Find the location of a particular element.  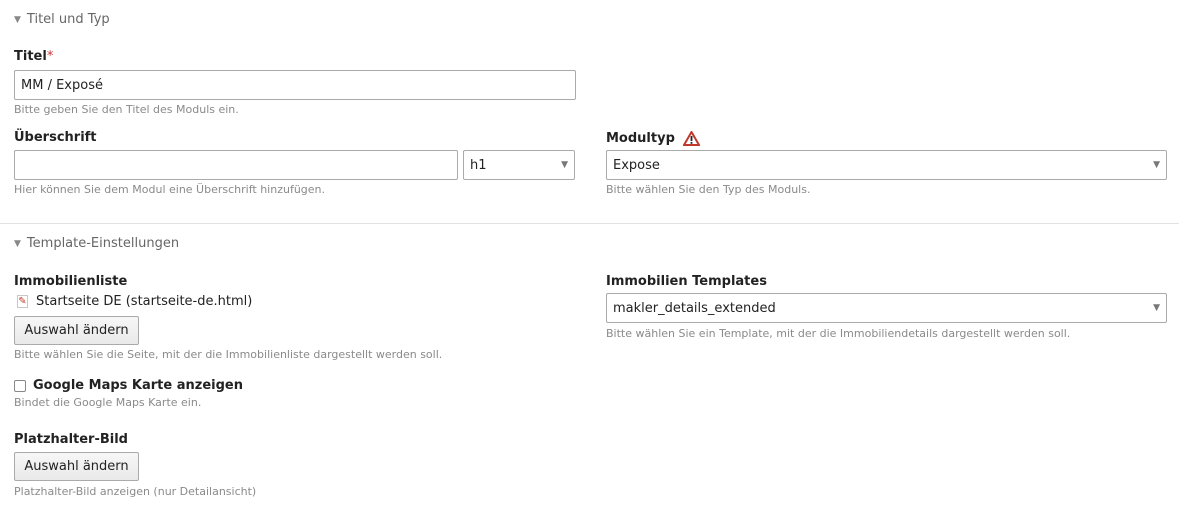

module-type-value: Expose is located at coordinates (636, 165).